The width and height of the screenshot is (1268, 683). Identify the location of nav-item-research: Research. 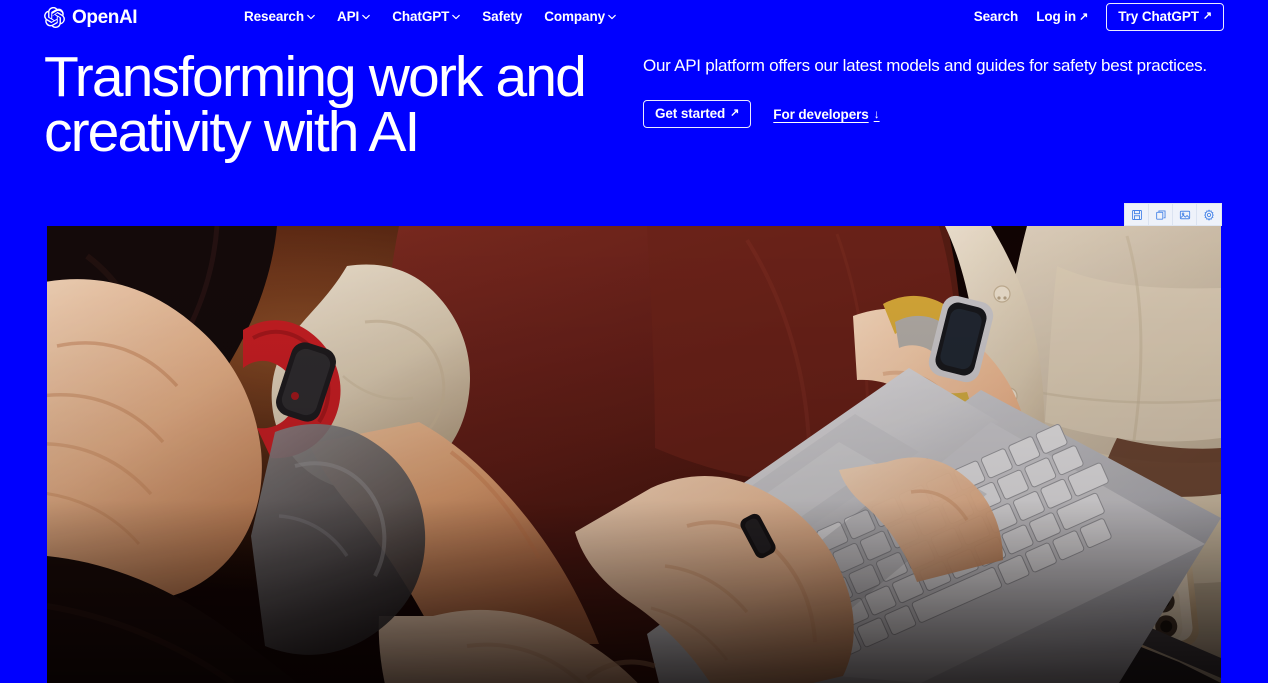
(279, 17).